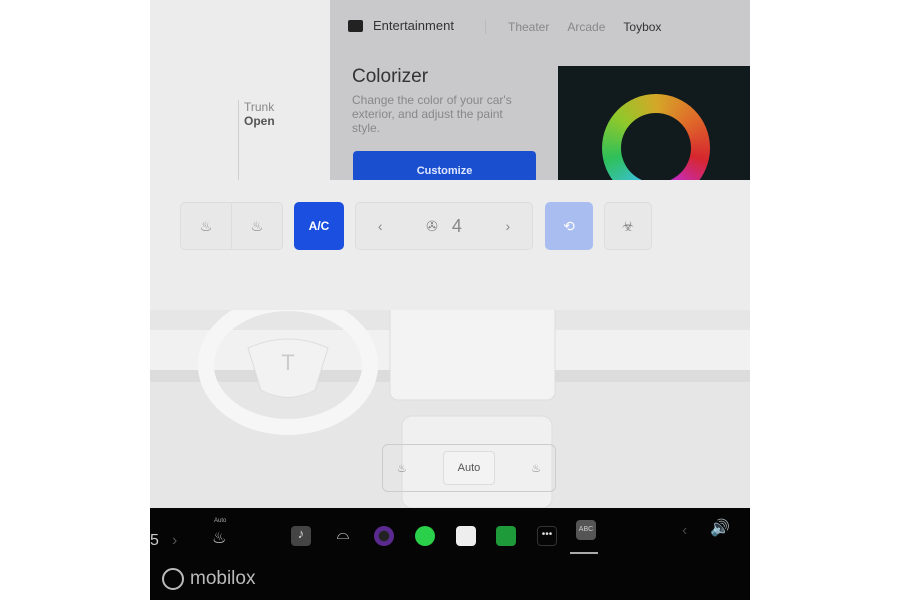  Describe the element at coordinates (154, 541) in the screenshot. I see `temperature-value: 5` at that location.